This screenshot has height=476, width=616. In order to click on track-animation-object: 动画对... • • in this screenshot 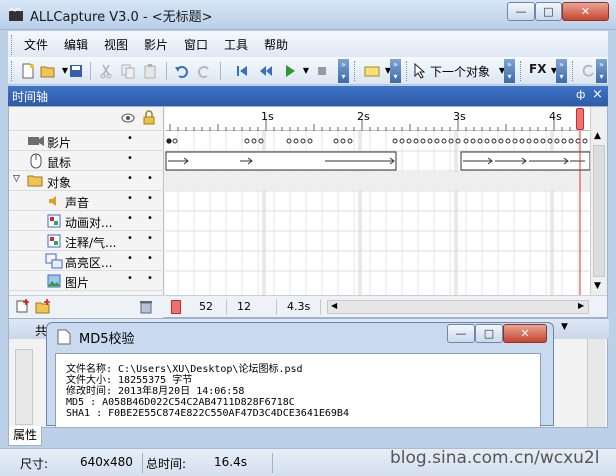, I will do `click(86, 221)`.